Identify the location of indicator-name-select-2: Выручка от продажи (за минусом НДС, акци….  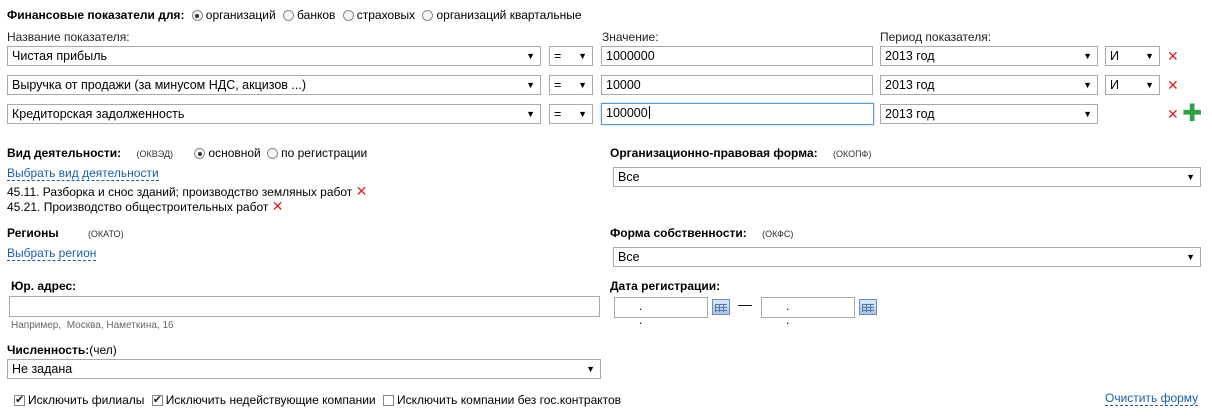
(274, 85).